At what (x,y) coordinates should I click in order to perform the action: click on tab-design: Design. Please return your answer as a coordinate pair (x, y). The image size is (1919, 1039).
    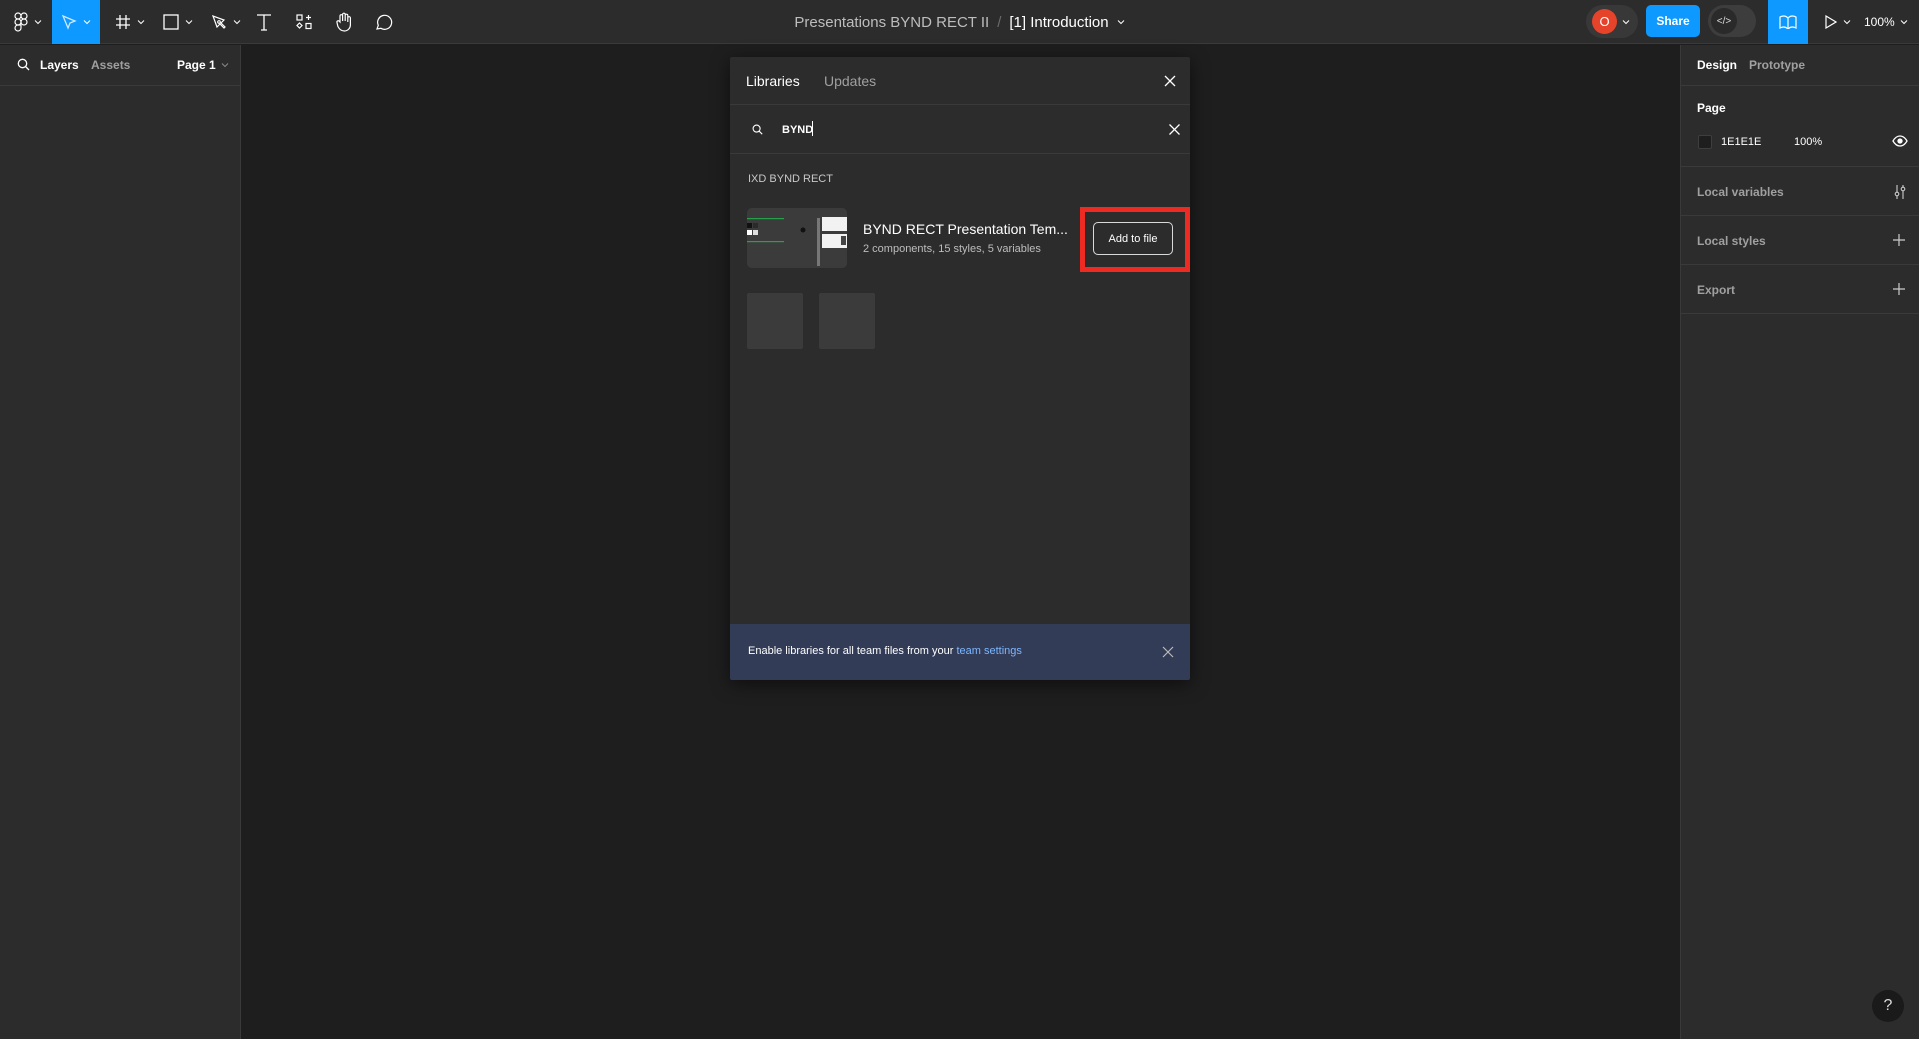
    Looking at the image, I should click on (1717, 65).